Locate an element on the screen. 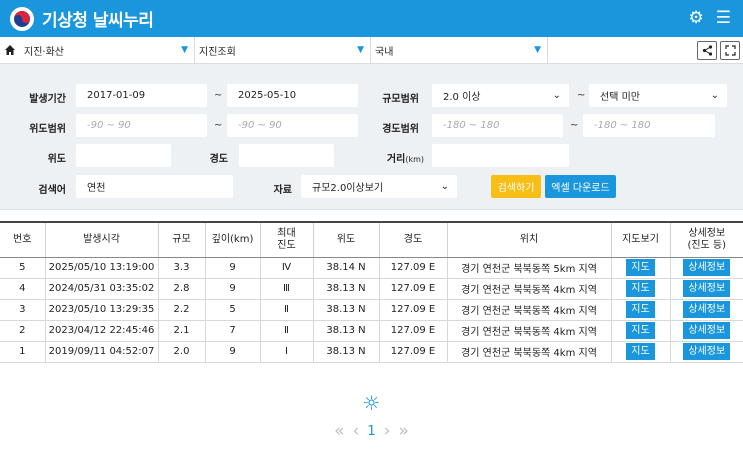  lat-to-input: -90 ~ 90 is located at coordinates (292, 125).